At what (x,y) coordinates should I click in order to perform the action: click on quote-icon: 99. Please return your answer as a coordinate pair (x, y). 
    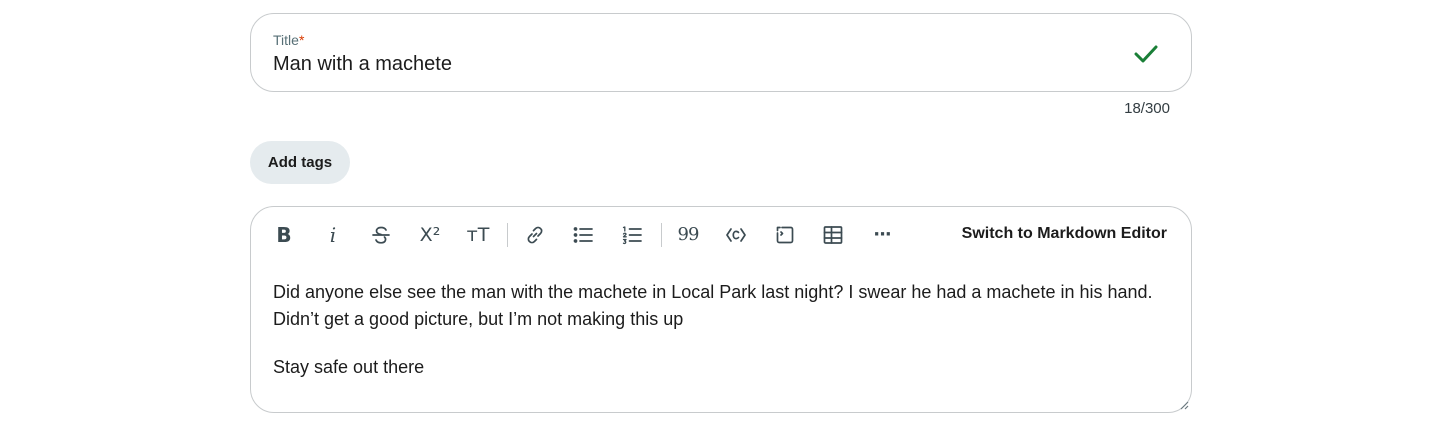
    Looking at the image, I should click on (688, 234).